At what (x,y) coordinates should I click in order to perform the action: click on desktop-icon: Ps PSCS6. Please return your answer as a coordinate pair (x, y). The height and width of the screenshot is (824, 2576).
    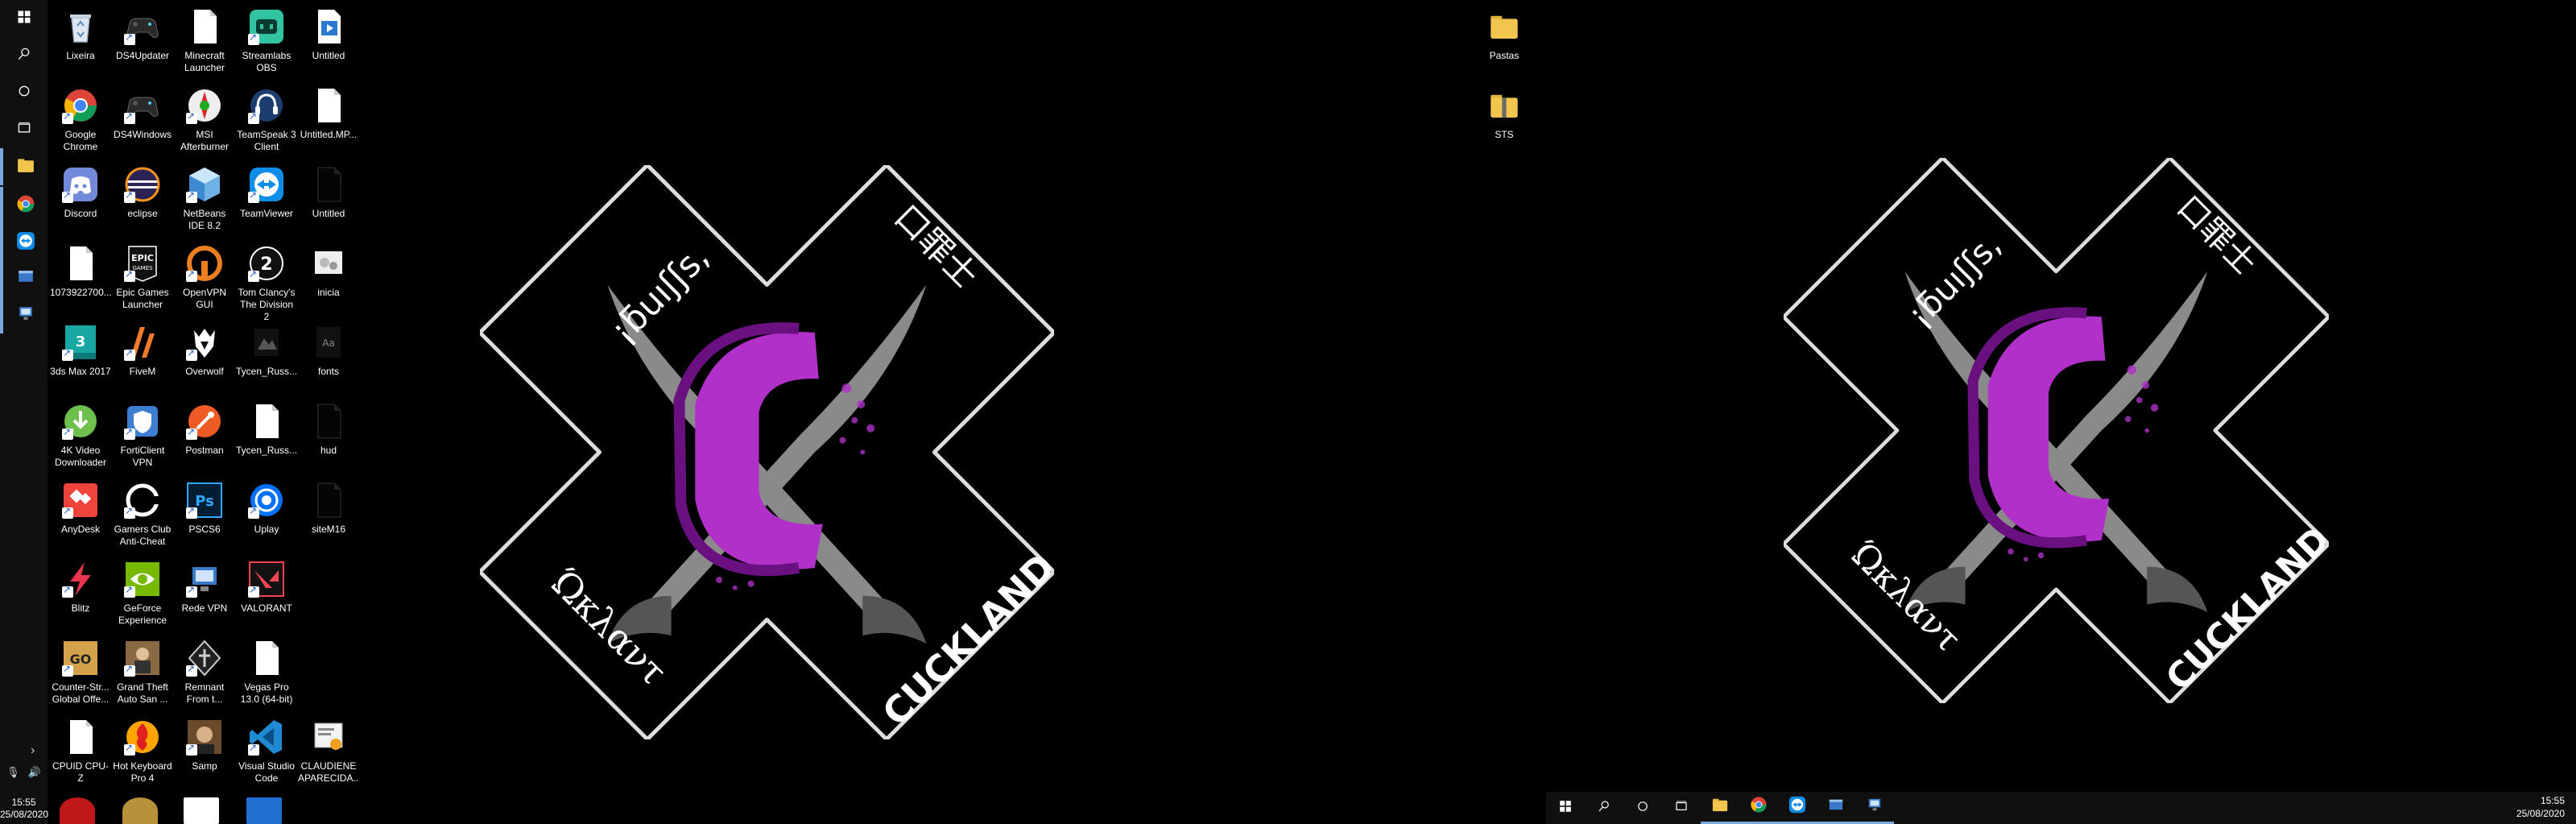
    Looking at the image, I should click on (205, 505).